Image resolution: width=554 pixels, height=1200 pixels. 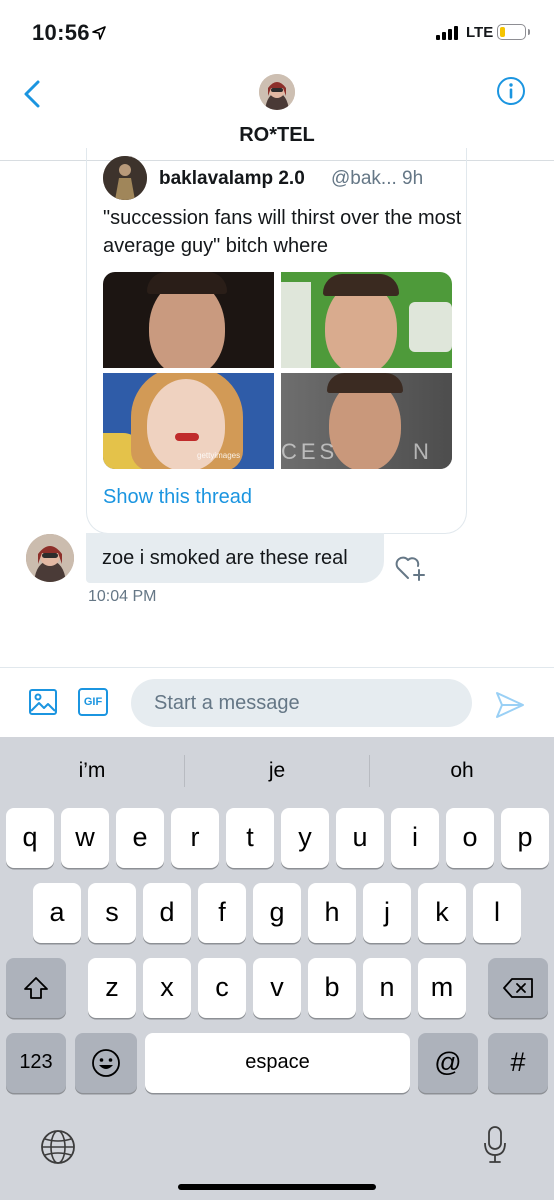 What do you see at coordinates (525, 838) in the screenshot?
I see `key-p: p` at bounding box center [525, 838].